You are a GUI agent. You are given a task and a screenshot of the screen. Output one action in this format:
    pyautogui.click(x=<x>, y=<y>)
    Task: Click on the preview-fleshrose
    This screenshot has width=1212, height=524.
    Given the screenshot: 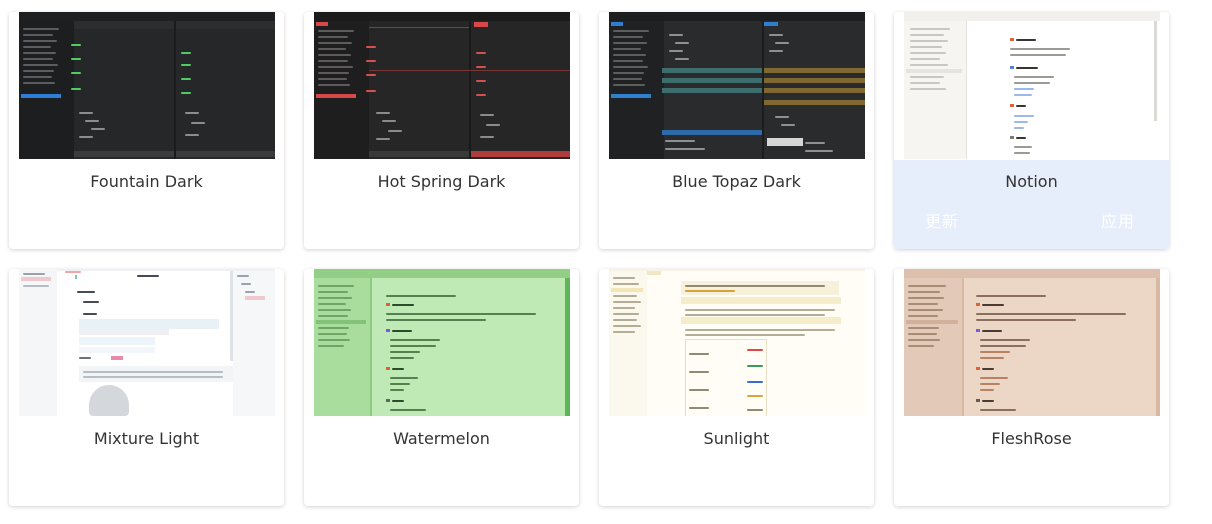 What is the action you would take?
    pyautogui.click(x=1031, y=342)
    